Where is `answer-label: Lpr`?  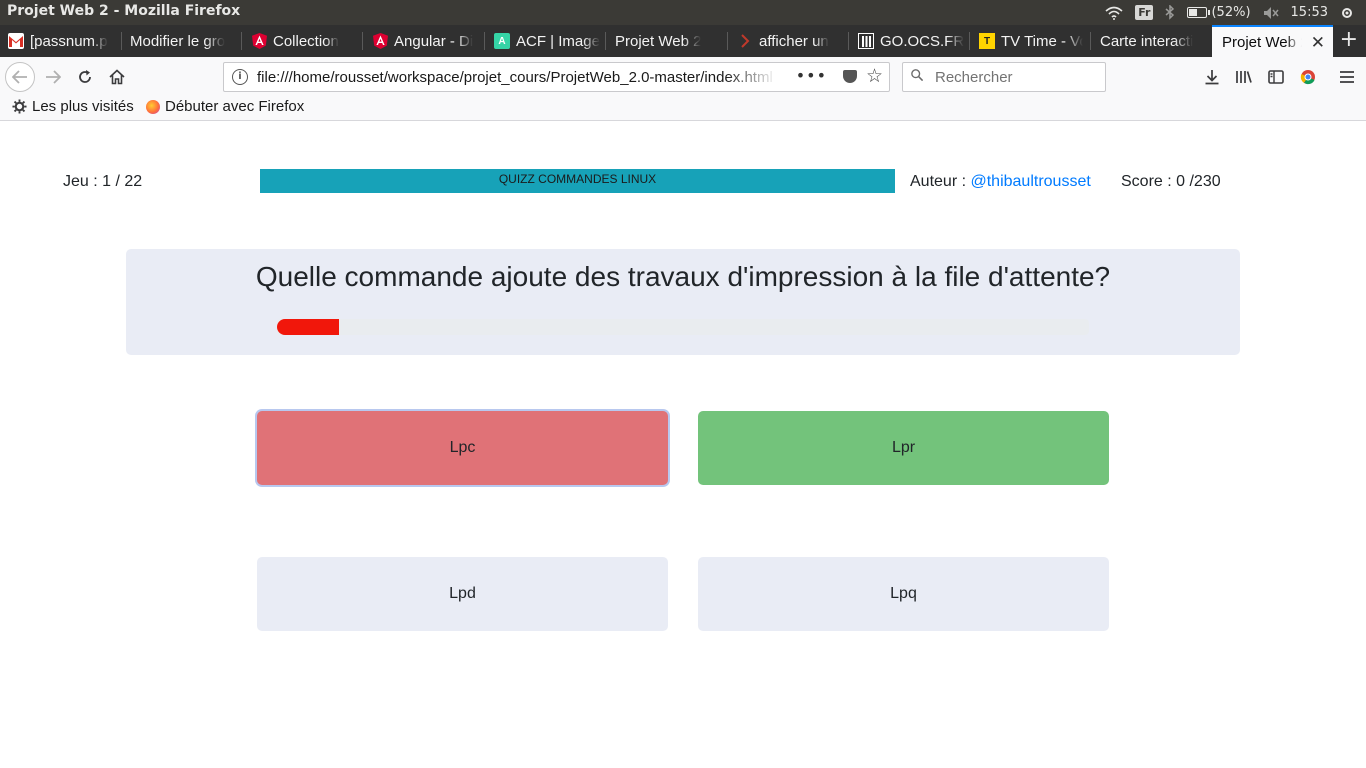 answer-label: Lpr is located at coordinates (903, 447).